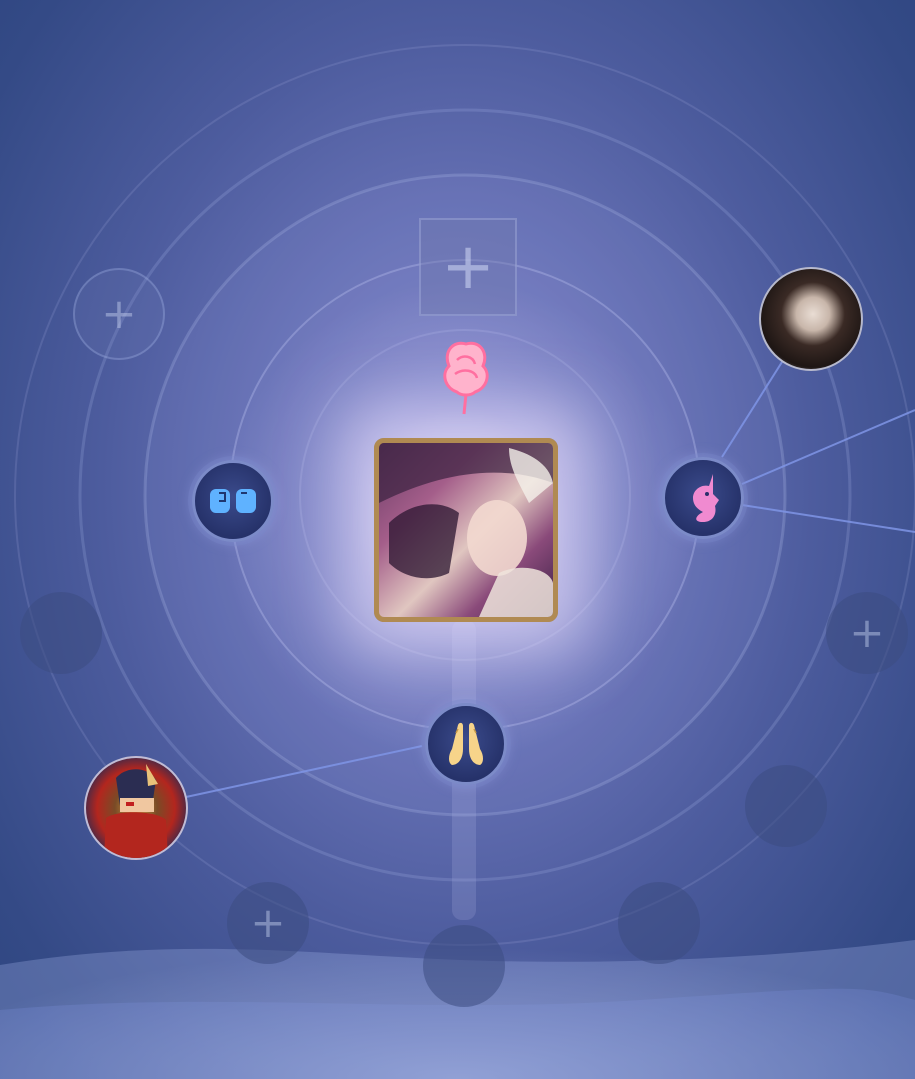 The height and width of the screenshot is (1079, 915). I want to click on portrait-image, so click(466, 530).